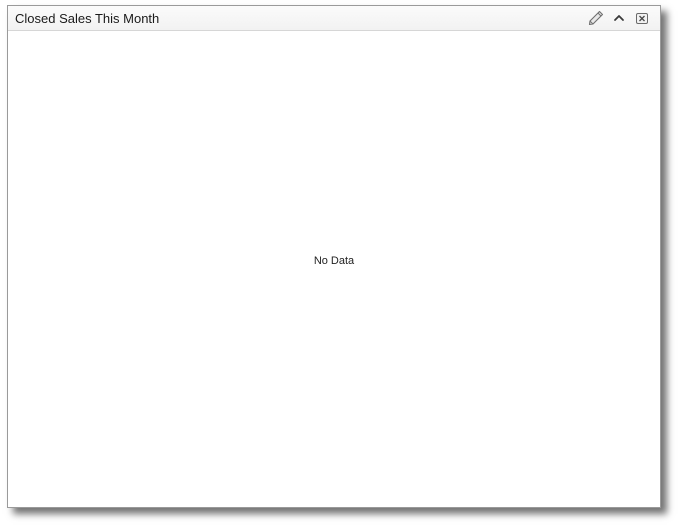 This screenshot has height=530, width=685. I want to click on widget-toolbar, so click(616, 18).